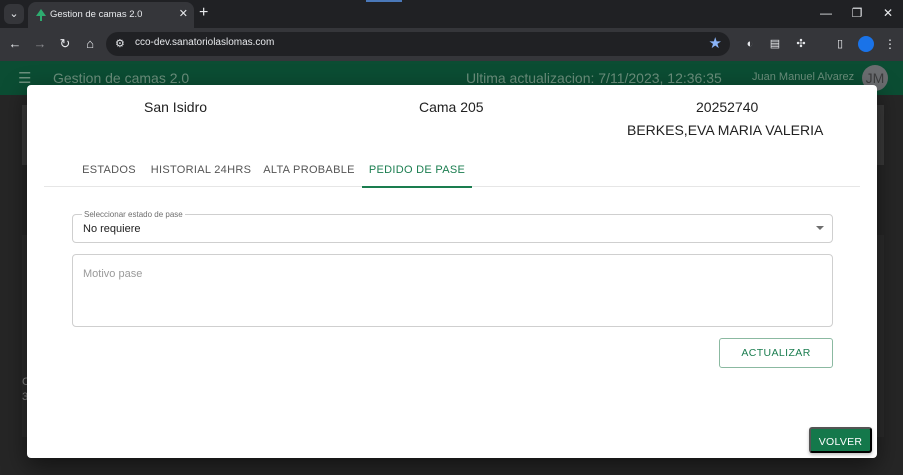  What do you see at coordinates (183, 14) in the screenshot?
I see `tab-close-icon: ✕` at bounding box center [183, 14].